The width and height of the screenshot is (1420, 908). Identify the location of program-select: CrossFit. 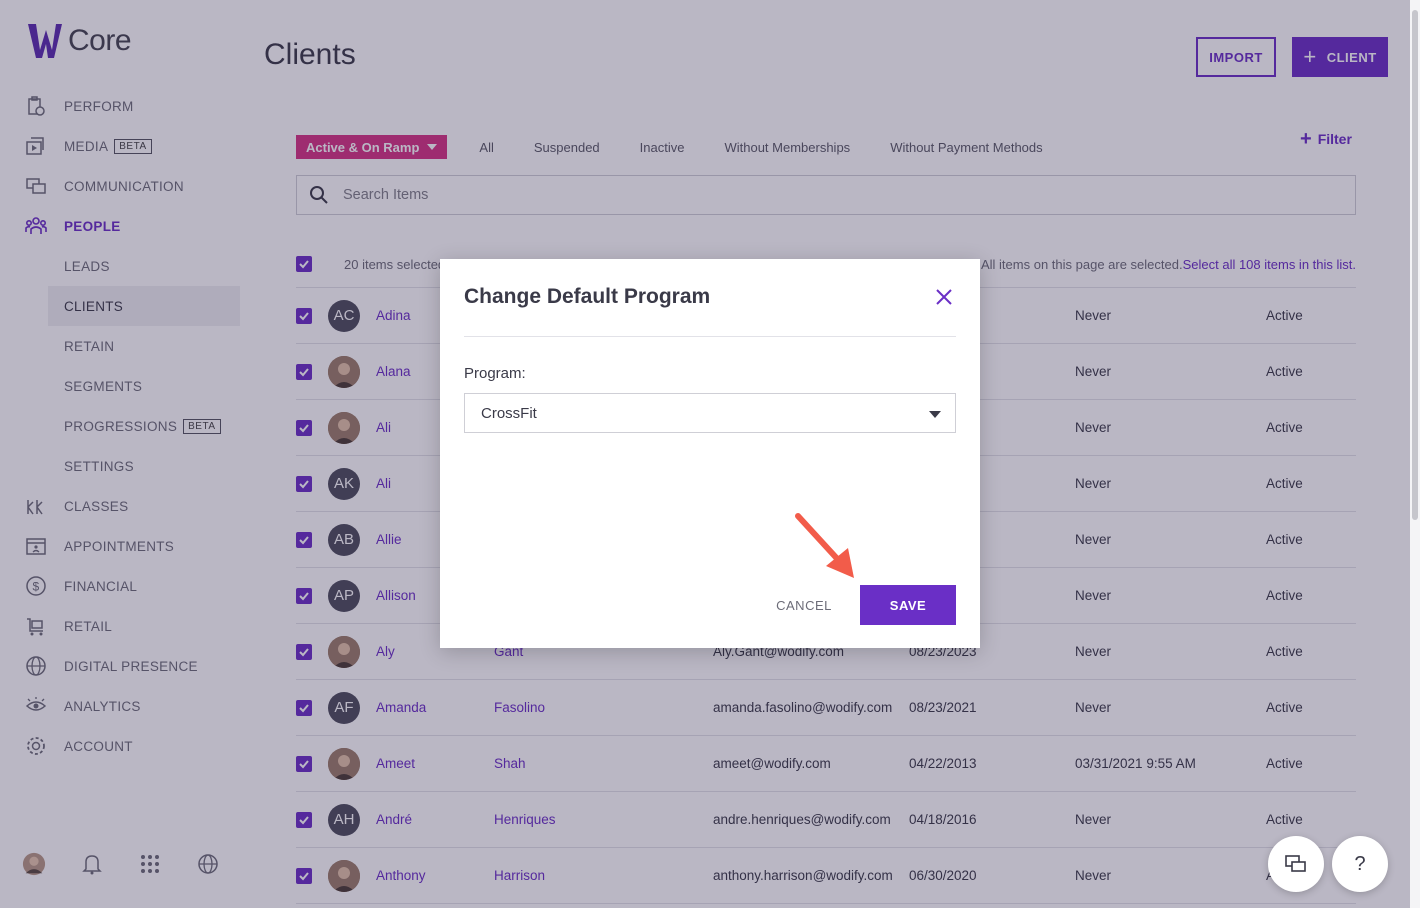
(710, 413).